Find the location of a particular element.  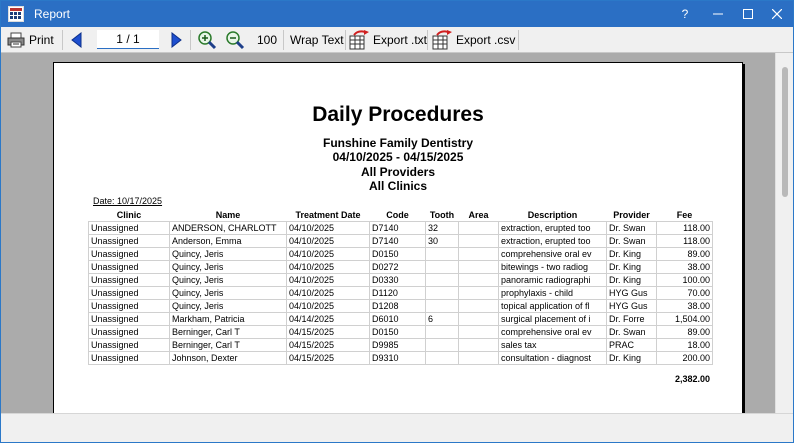

table-cell: Markham, Patricia is located at coordinates (228, 318).